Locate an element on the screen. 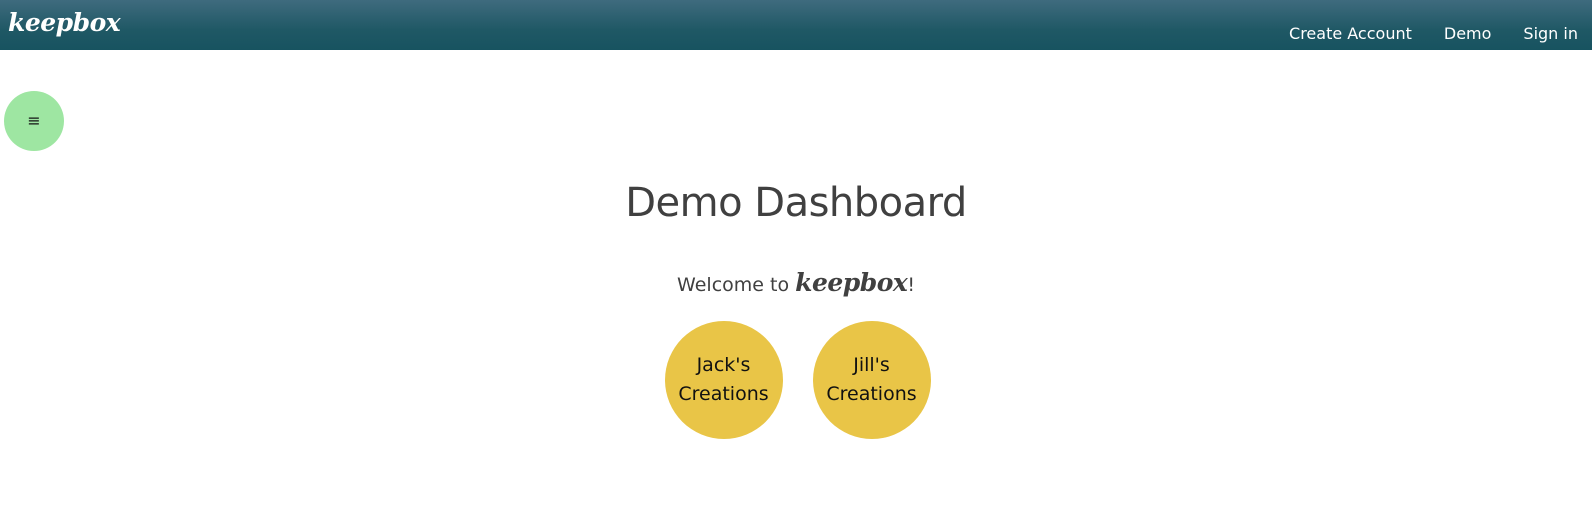 Image resolution: width=1592 pixels, height=528 pixels. demo-link: Demo is located at coordinates (1468, 34).